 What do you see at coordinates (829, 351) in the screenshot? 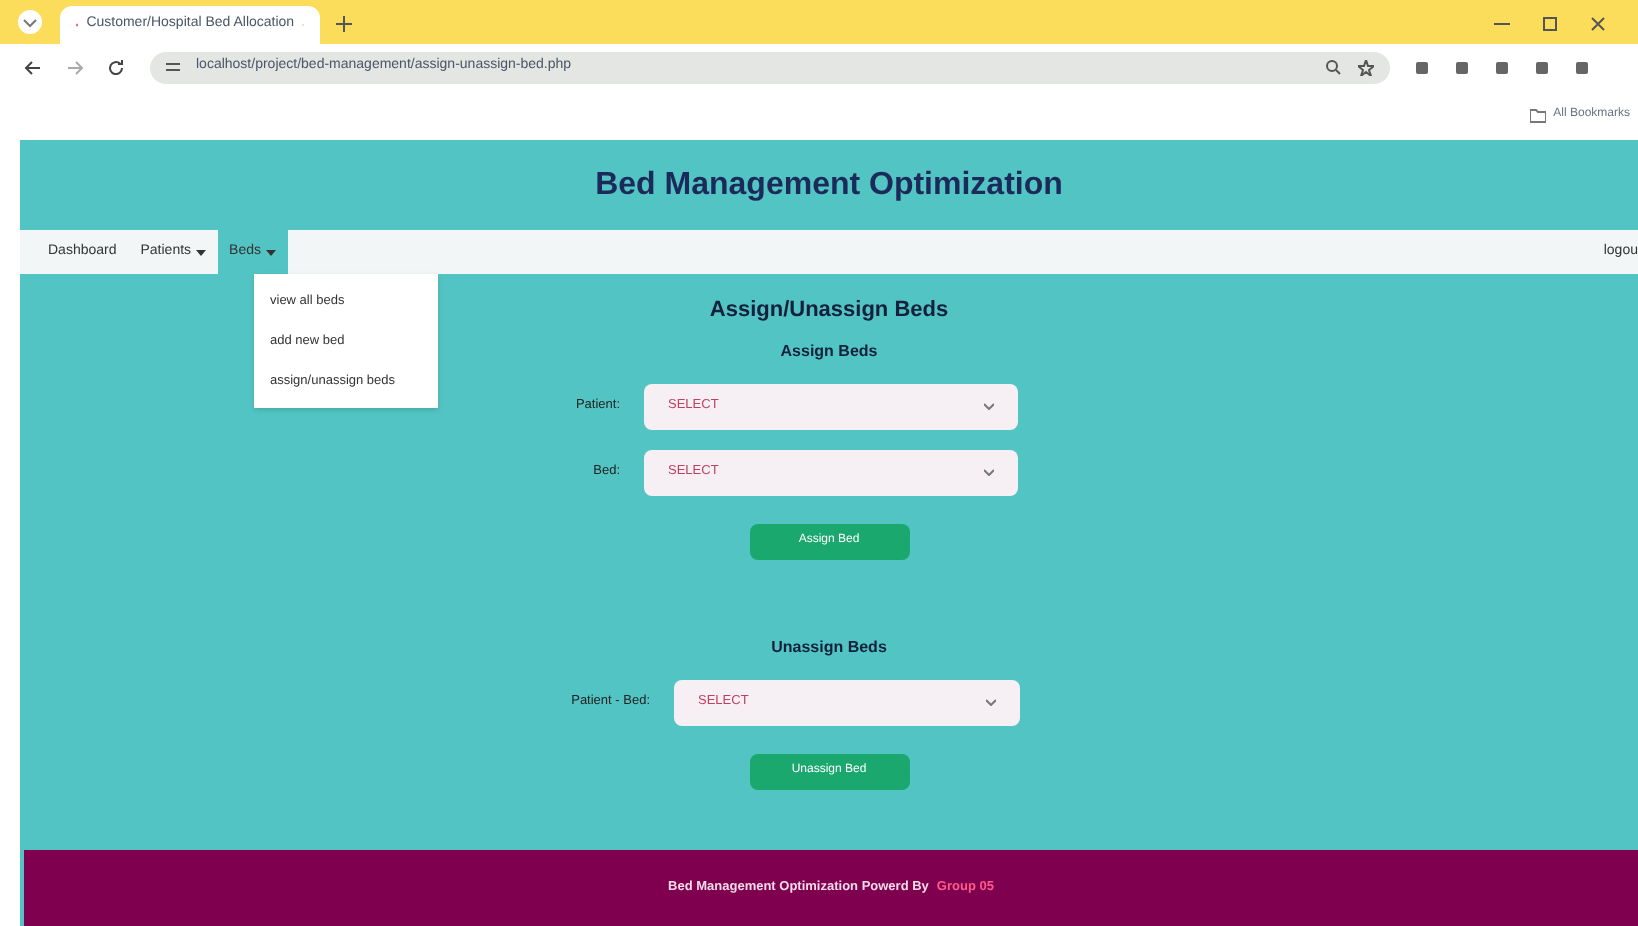
I see `section-heading: Assign Beds` at bounding box center [829, 351].